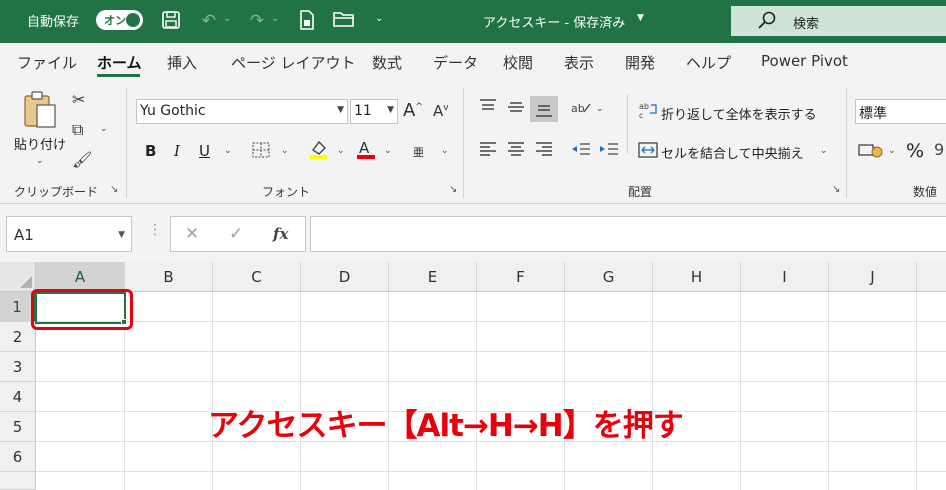 The height and width of the screenshot is (490, 946). I want to click on document-title: アクセスキー - 保存済み, so click(554, 21).